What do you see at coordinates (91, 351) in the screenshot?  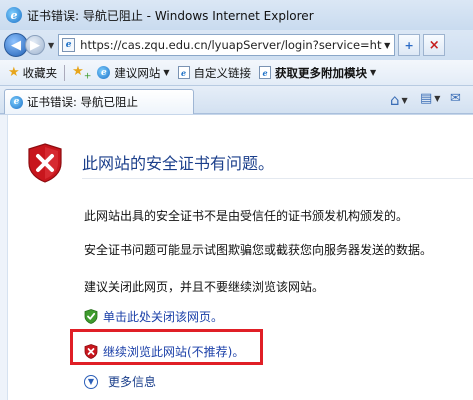 I see `red-shield-icon` at bounding box center [91, 351].